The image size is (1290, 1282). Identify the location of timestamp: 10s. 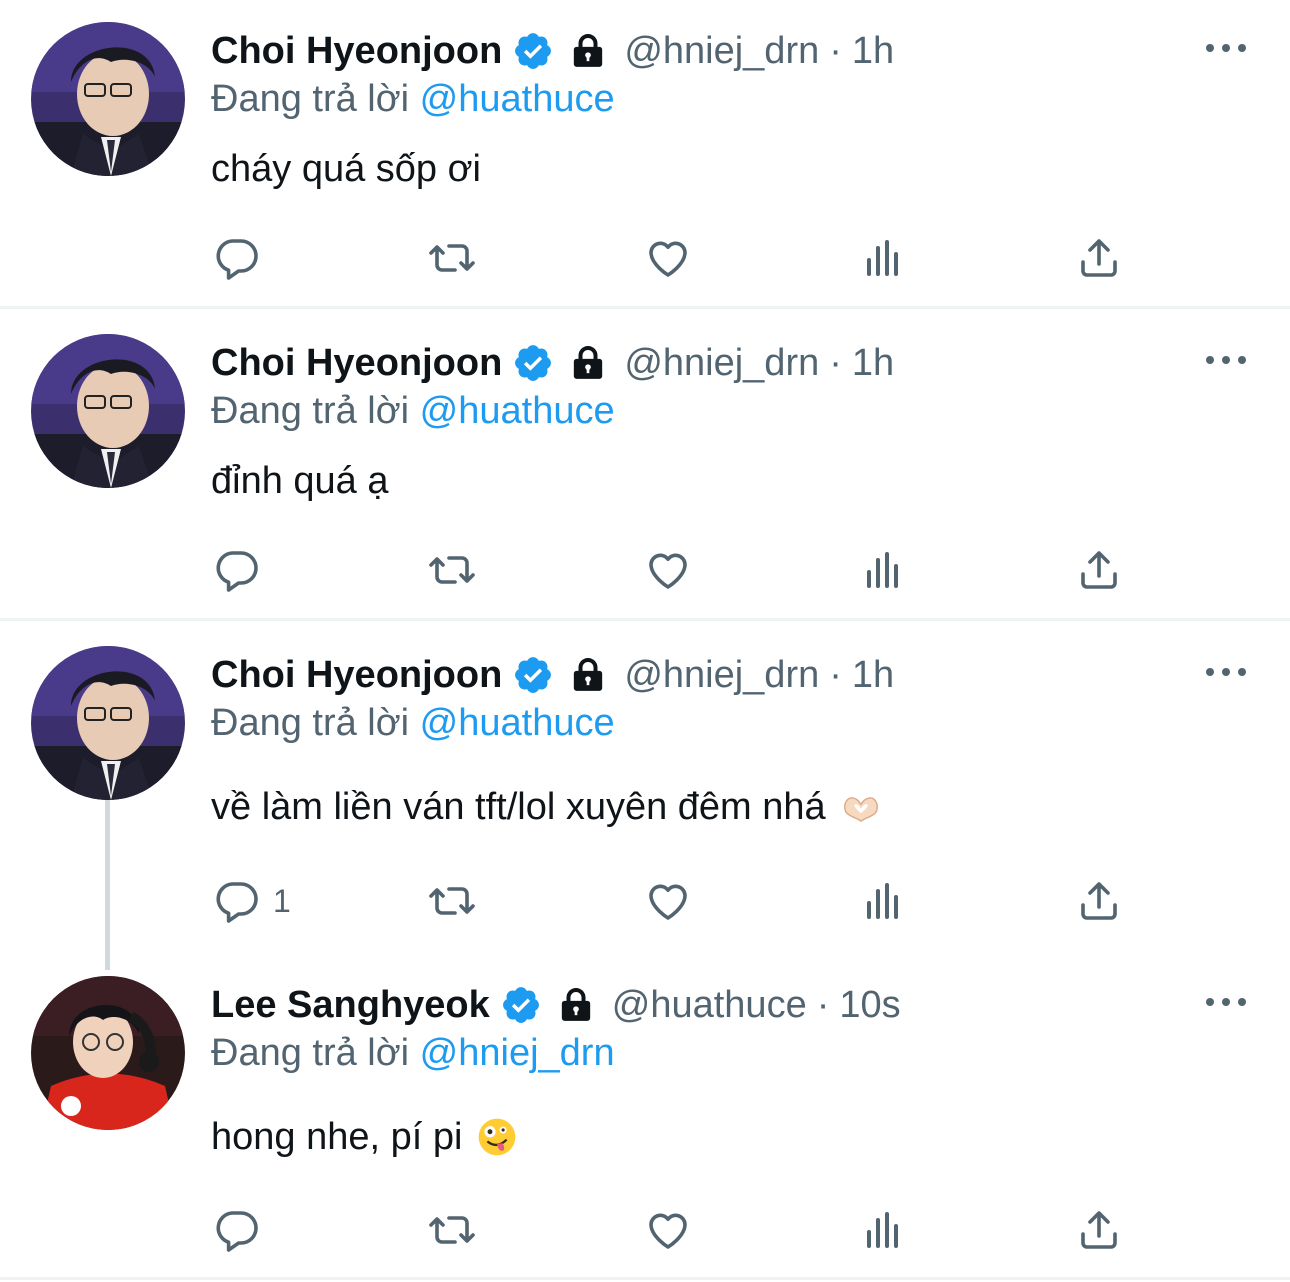
(869, 1005).